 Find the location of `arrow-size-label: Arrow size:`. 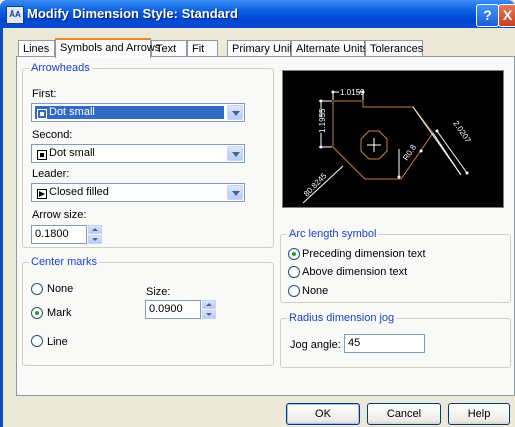

arrow-size-label: Arrow size: is located at coordinates (59, 215).